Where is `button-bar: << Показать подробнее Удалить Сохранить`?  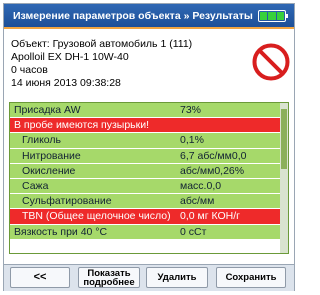 button-bar: << Показать подробнее Удалить Сохранить is located at coordinates (149, 277).